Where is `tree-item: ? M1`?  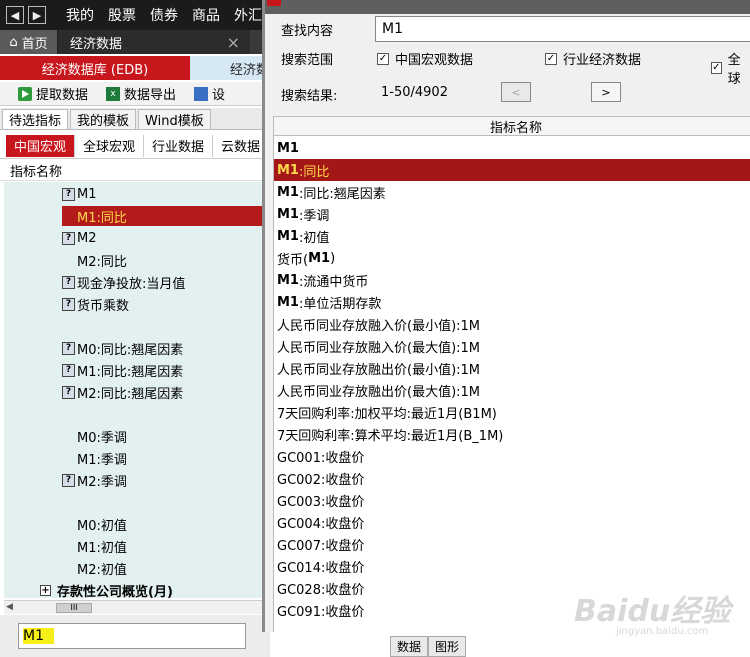
tree-item: ? M1 is located at coordinates (79, 194).